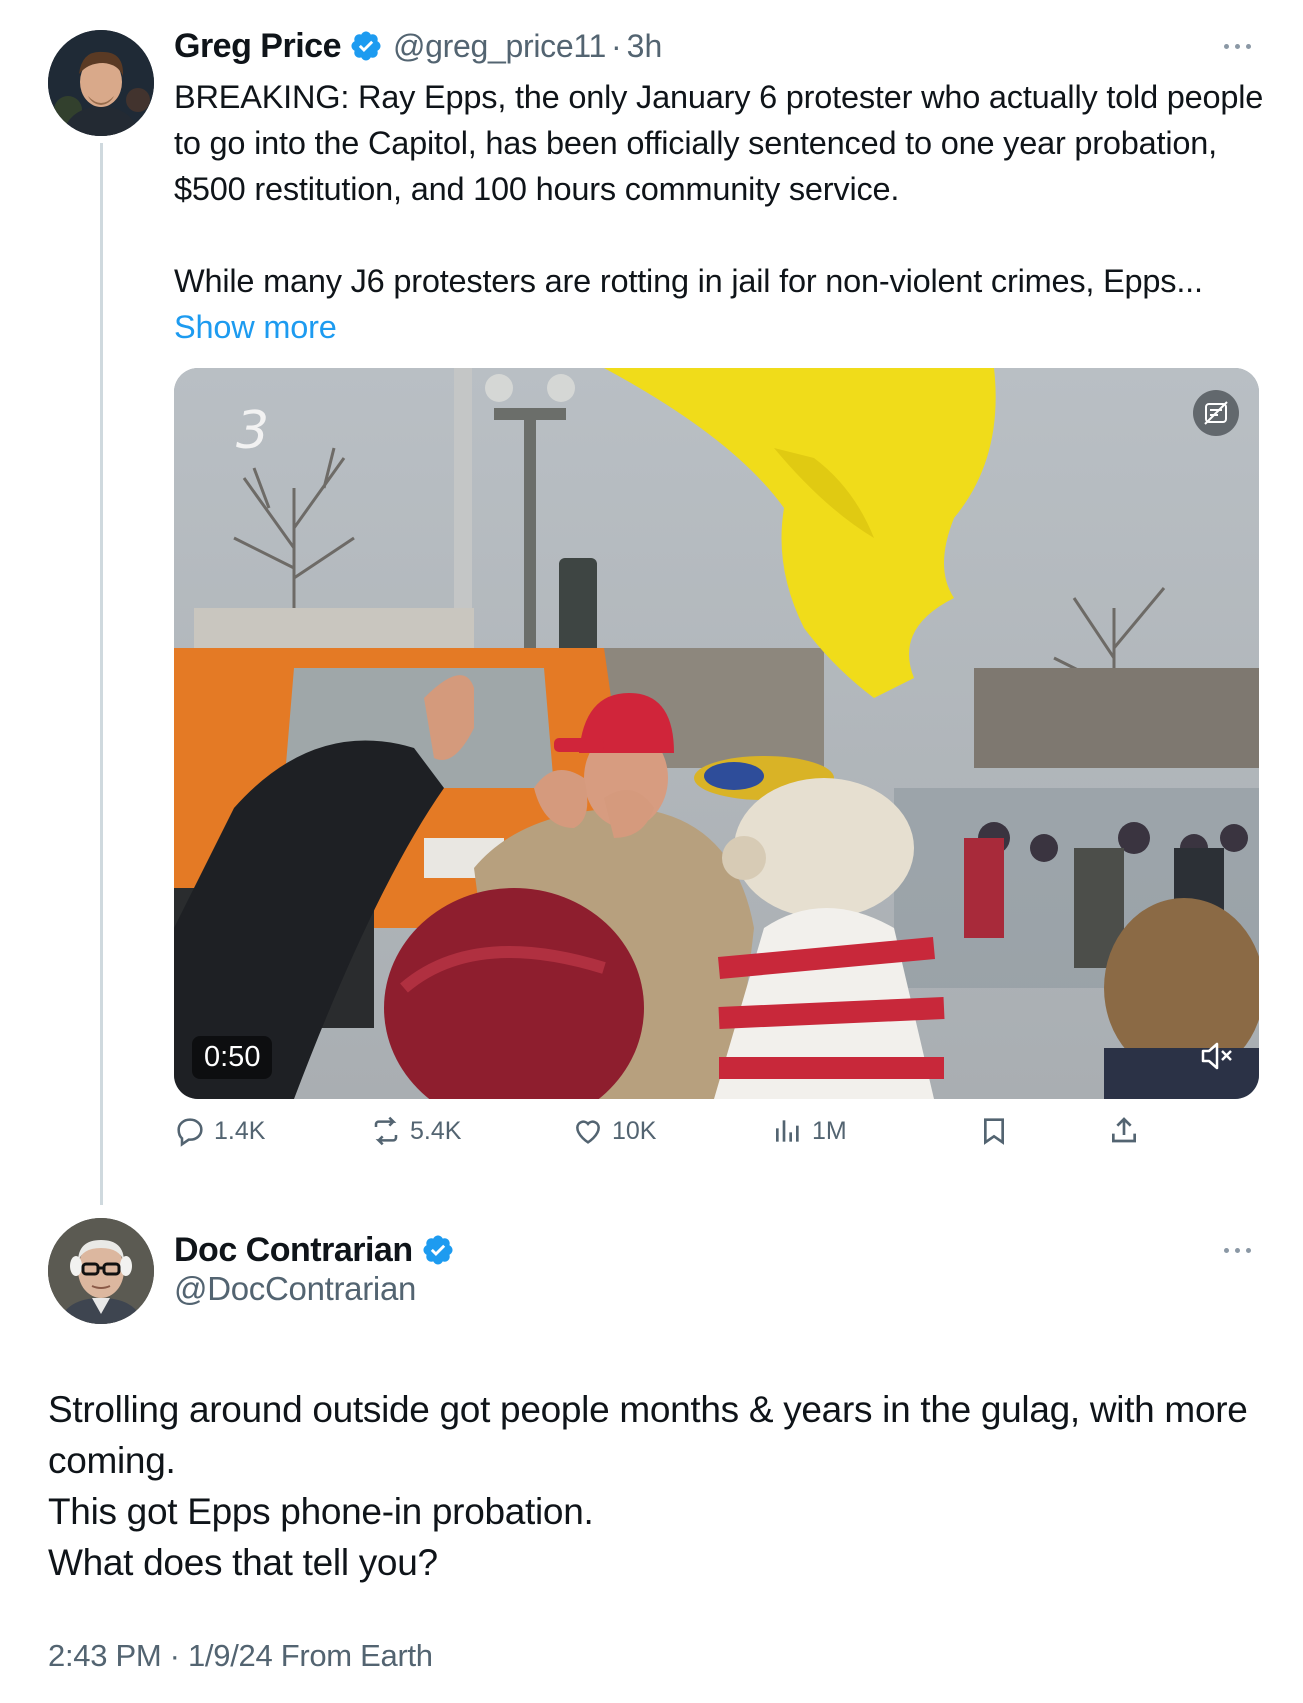  I want to click on like-icon, so click(588, 1132).